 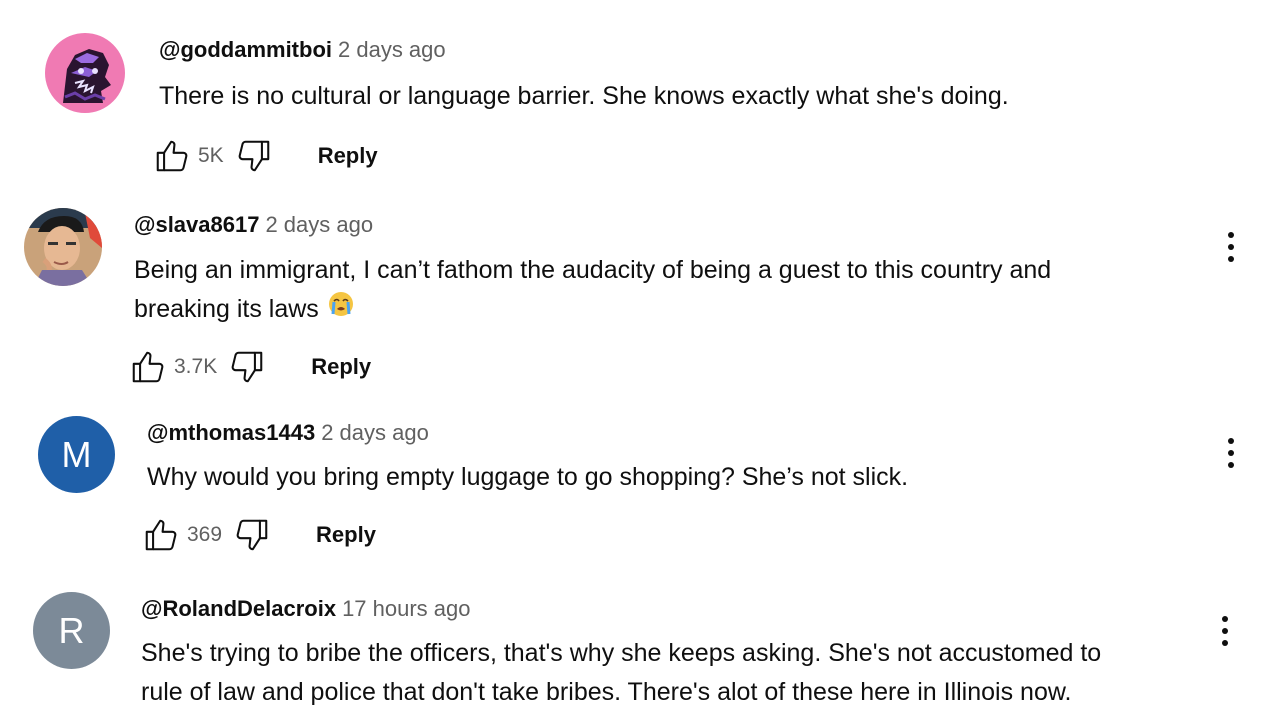 I want to click on comment-actions: 5K Reply, so click(x=265, y=156).